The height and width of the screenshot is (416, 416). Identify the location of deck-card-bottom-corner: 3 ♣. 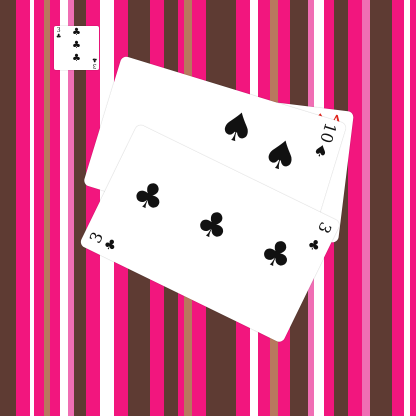
(94, 62).